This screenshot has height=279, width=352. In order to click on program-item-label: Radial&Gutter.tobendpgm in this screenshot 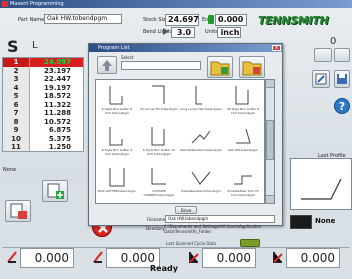, I will do `click(201, 191)`.